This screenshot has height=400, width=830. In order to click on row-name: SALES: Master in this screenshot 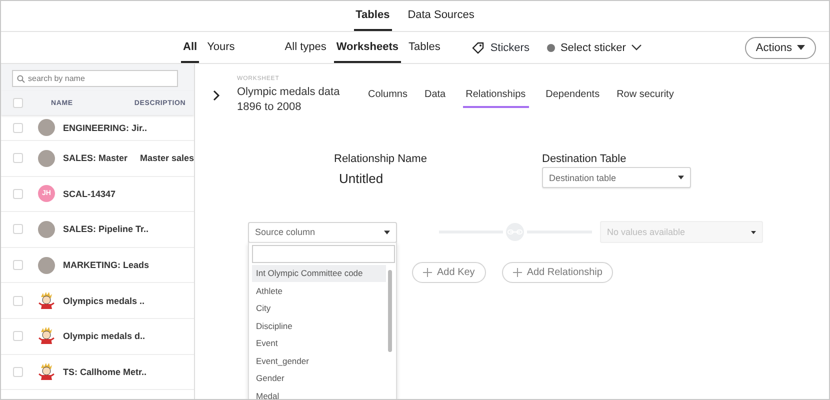, I will do `click(96, 158)`.